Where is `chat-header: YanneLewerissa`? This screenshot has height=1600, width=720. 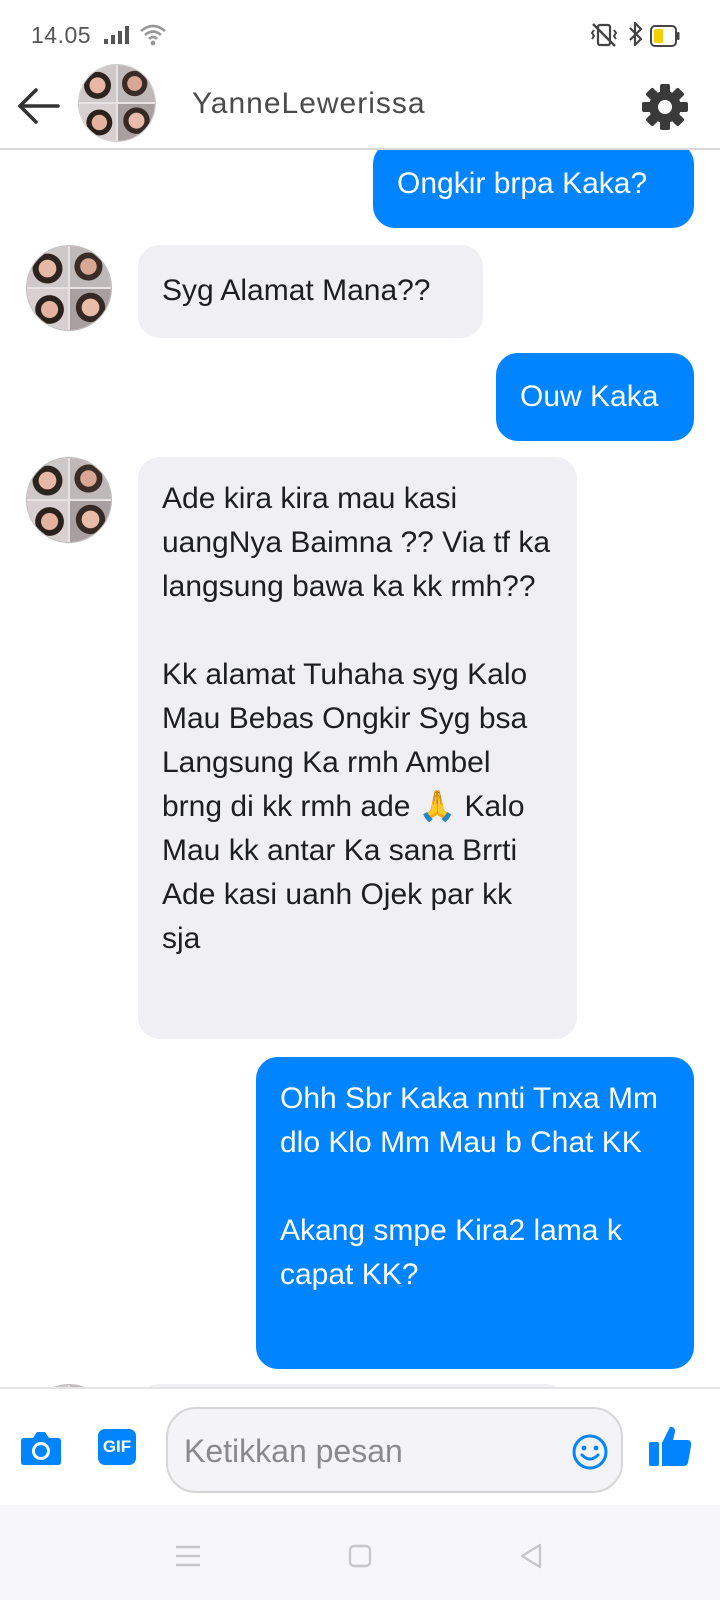
chat-header: YanneLewerissa is located at coordinates (360, 106).